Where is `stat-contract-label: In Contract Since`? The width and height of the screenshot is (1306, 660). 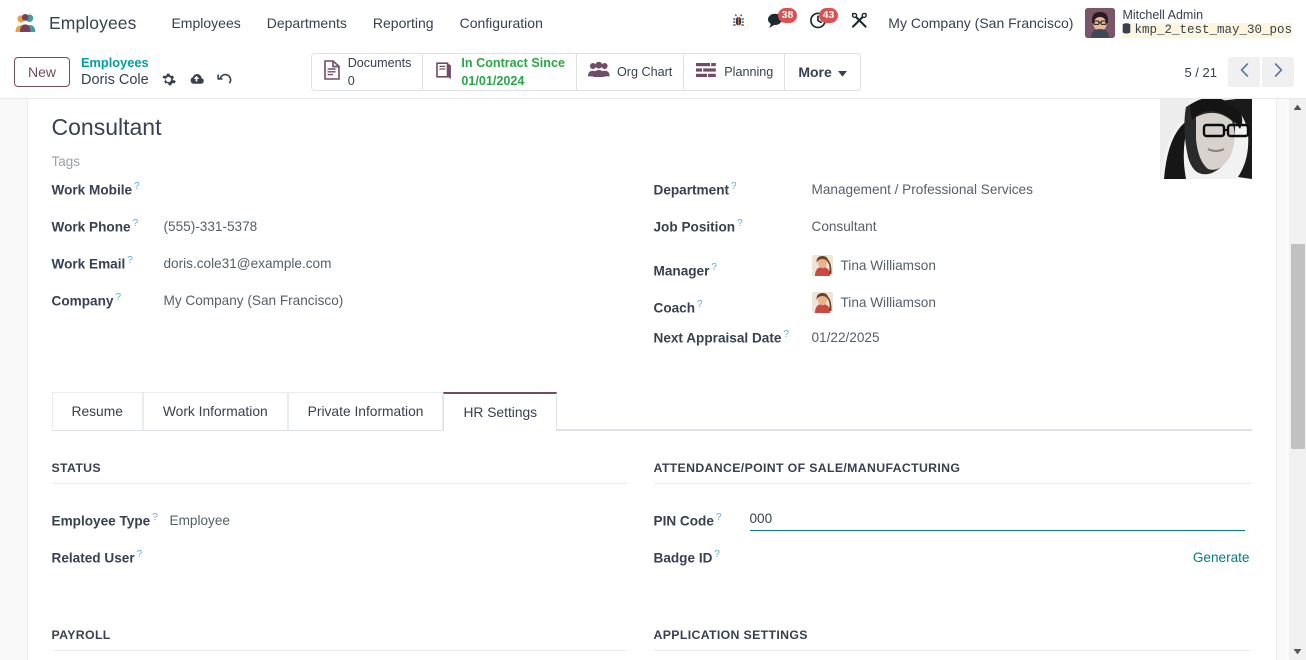 stat-contract-label: In Contract Since is located at coordinates (513, 62).